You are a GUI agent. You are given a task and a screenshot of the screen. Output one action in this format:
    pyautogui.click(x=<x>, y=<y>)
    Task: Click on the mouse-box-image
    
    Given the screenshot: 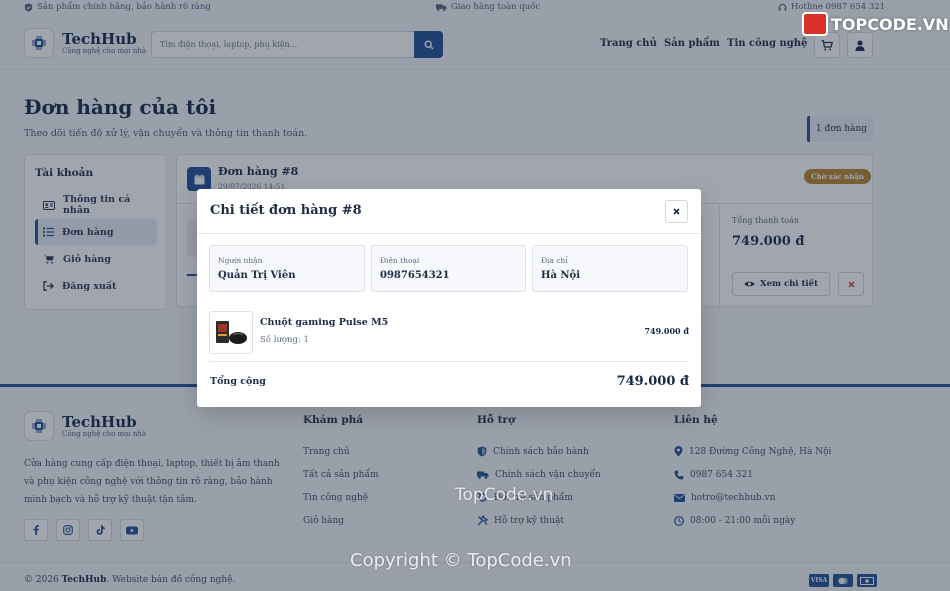 What is the action you would take?
    pyautogui.click(x=231, y=332)
    